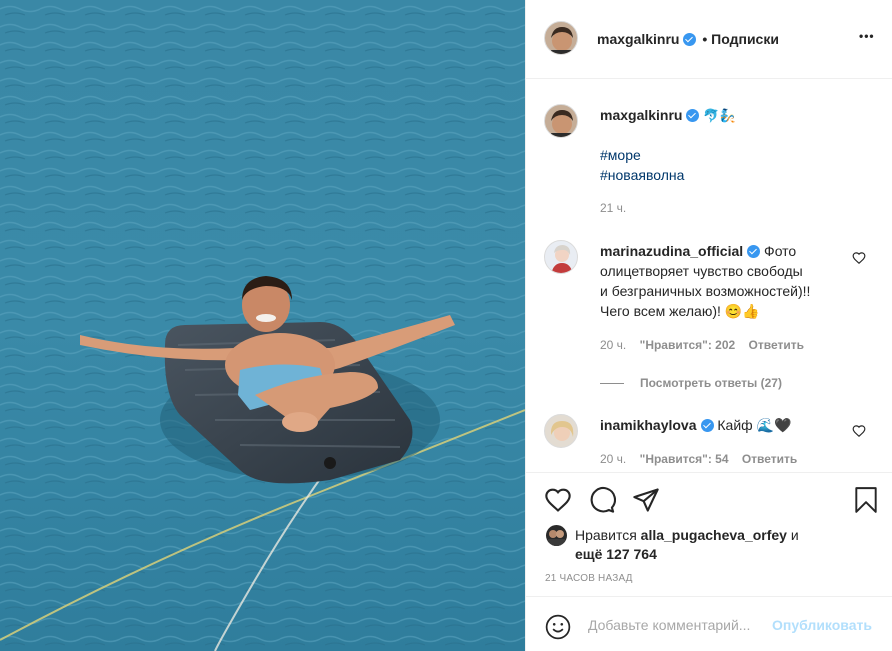  Describe the element at coordinates (866, 500) in the screenshot. I see `bookmark-icon` at that location.